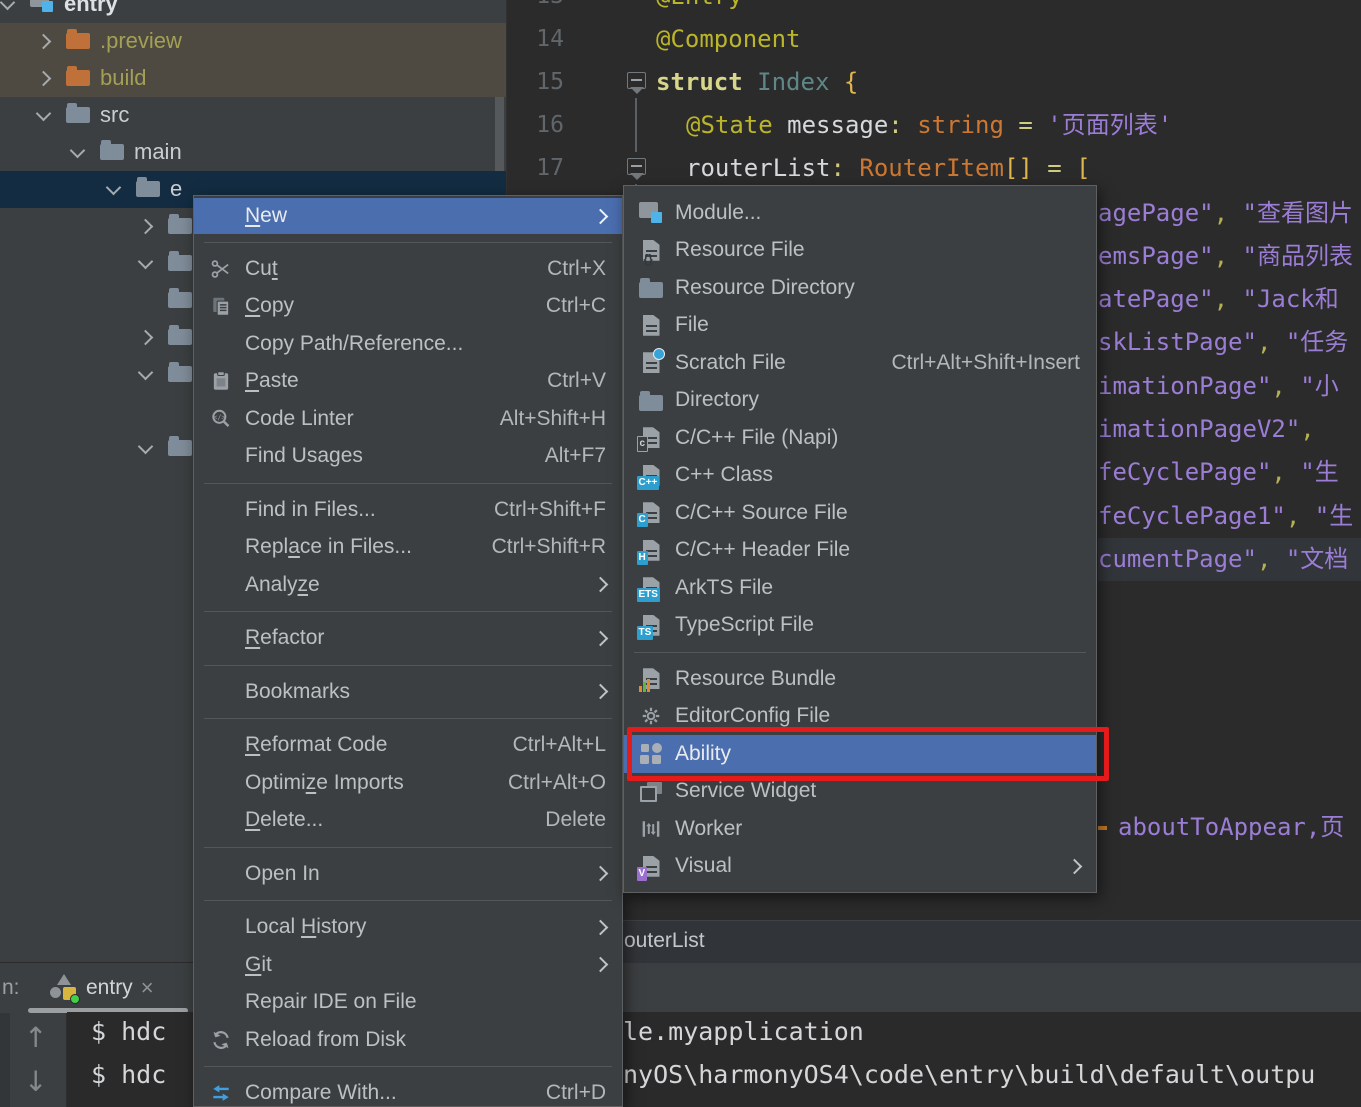 Image resolution: width=1361 pixels, height=1107 pixels. I want to click on context-menu-item-open-in: Open In, so click(408, 874).